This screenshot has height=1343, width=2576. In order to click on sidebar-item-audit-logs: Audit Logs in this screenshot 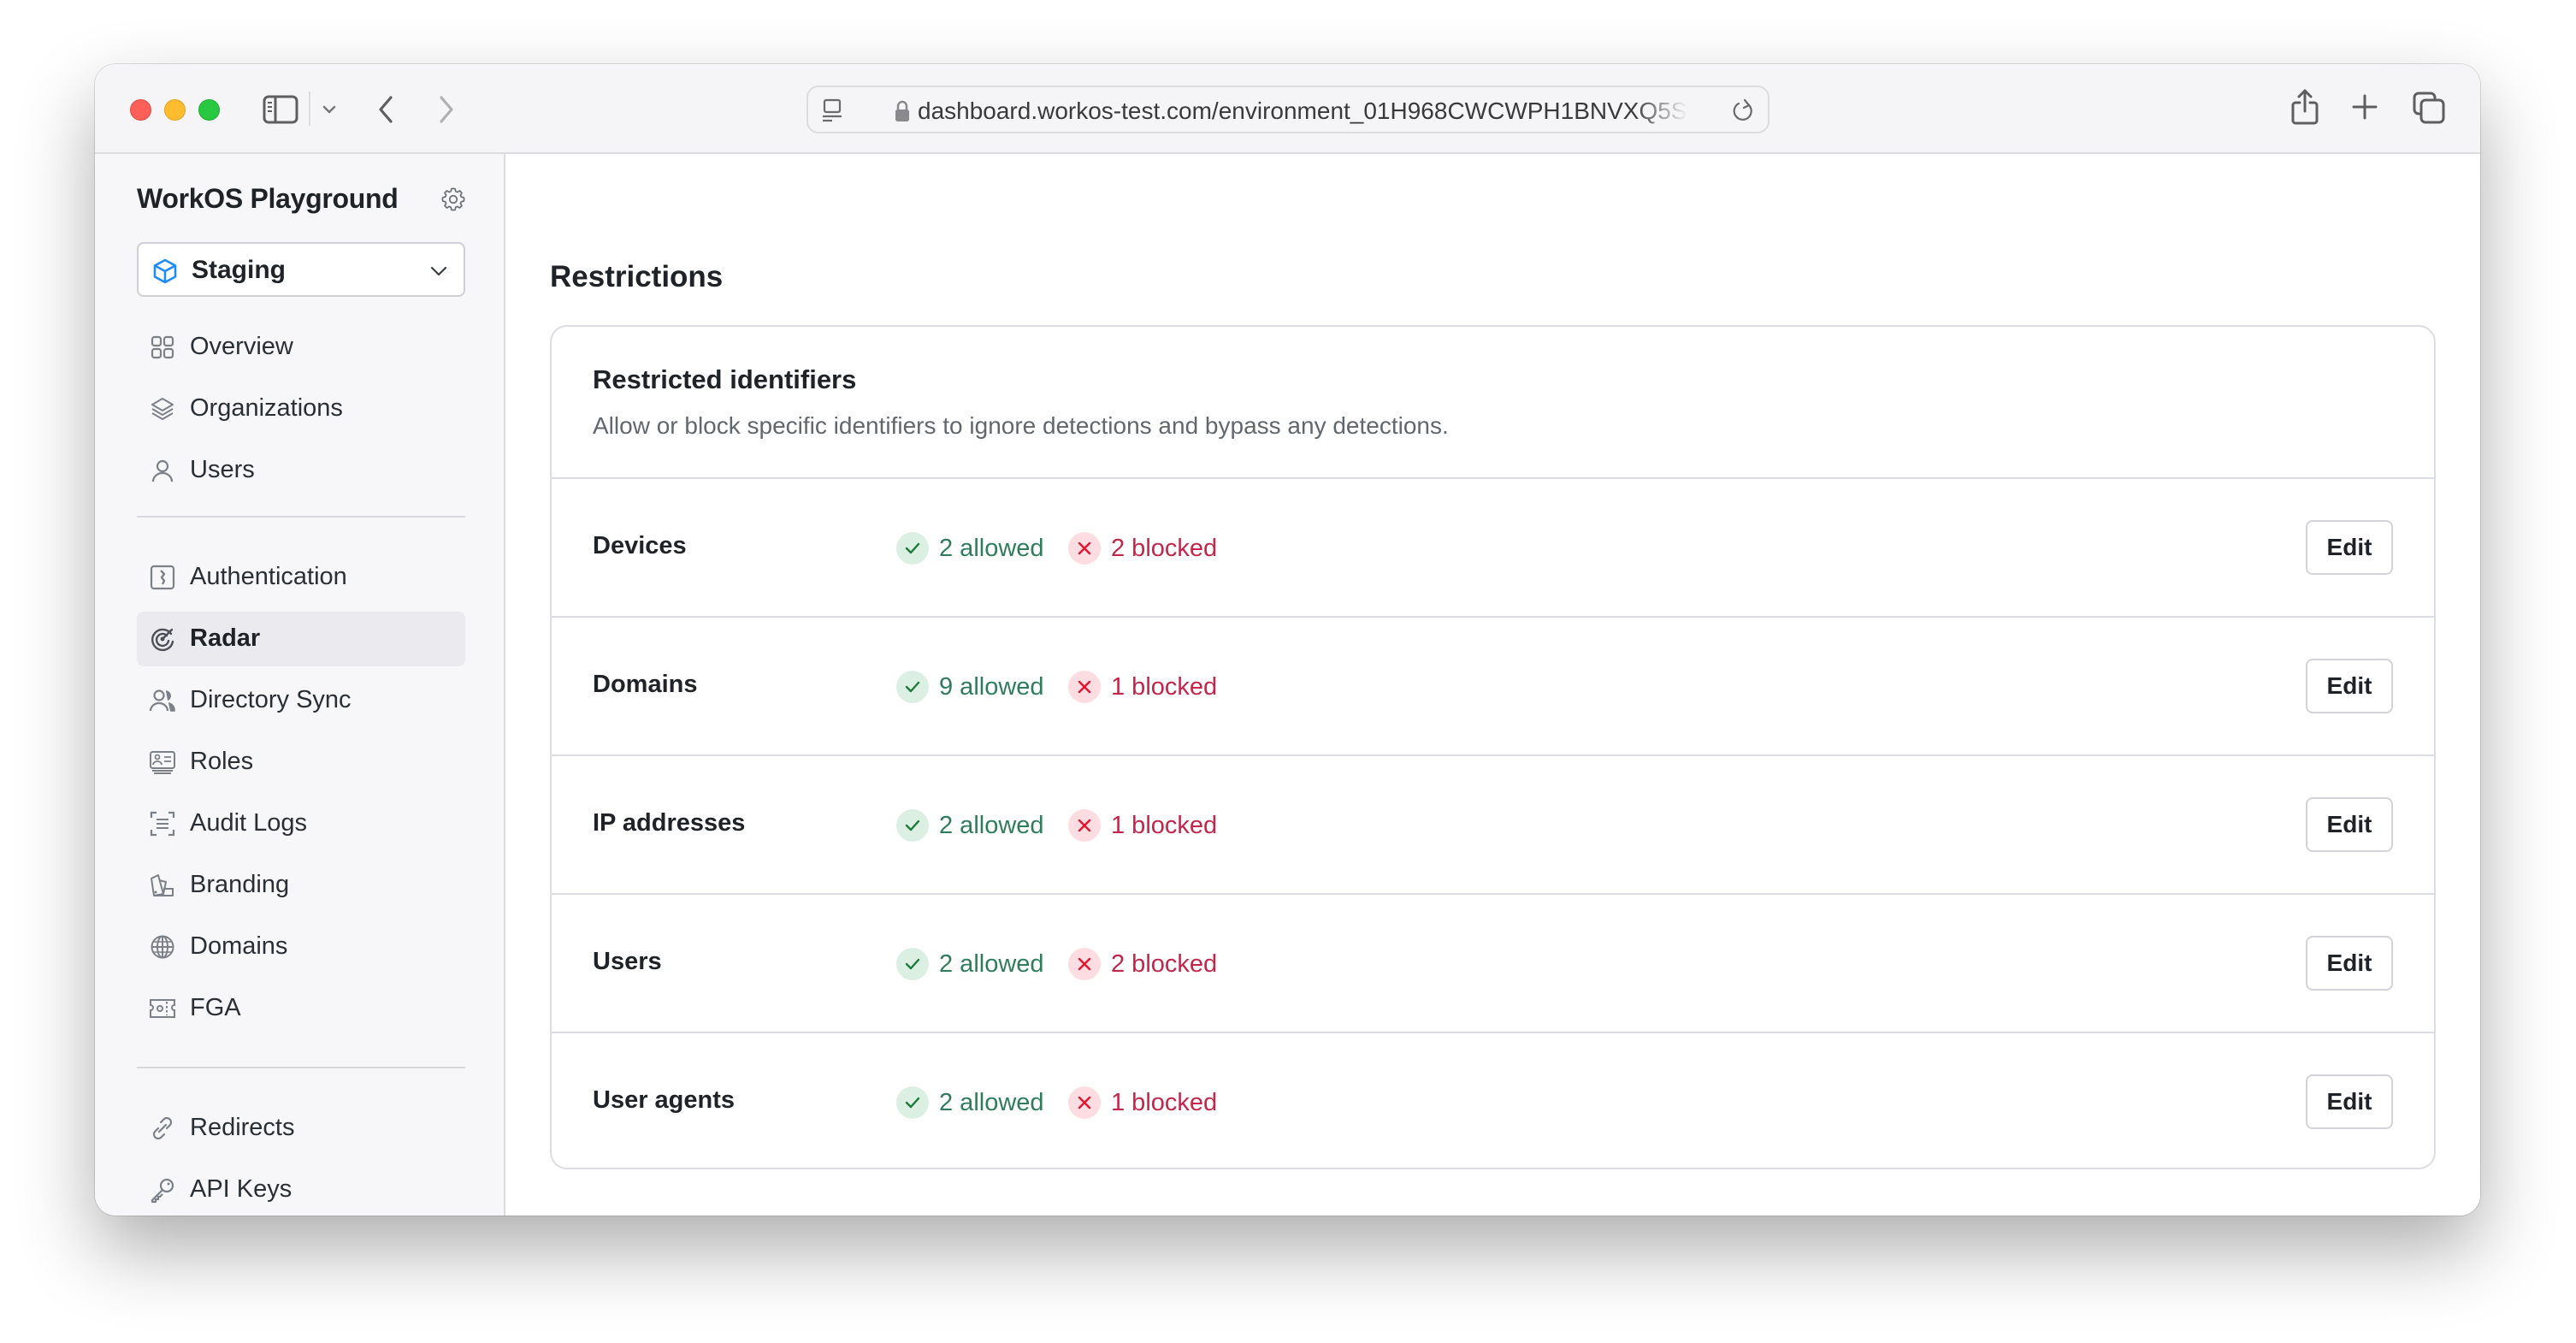, I will do `click(301, 824)`.